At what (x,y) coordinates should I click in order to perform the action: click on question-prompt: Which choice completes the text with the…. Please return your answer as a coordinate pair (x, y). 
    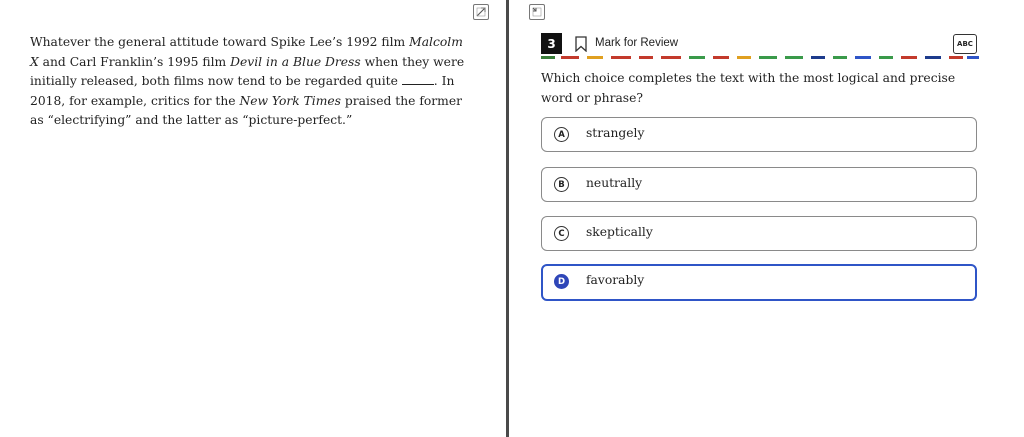
    Looking at the image, I should click on (748, 88).